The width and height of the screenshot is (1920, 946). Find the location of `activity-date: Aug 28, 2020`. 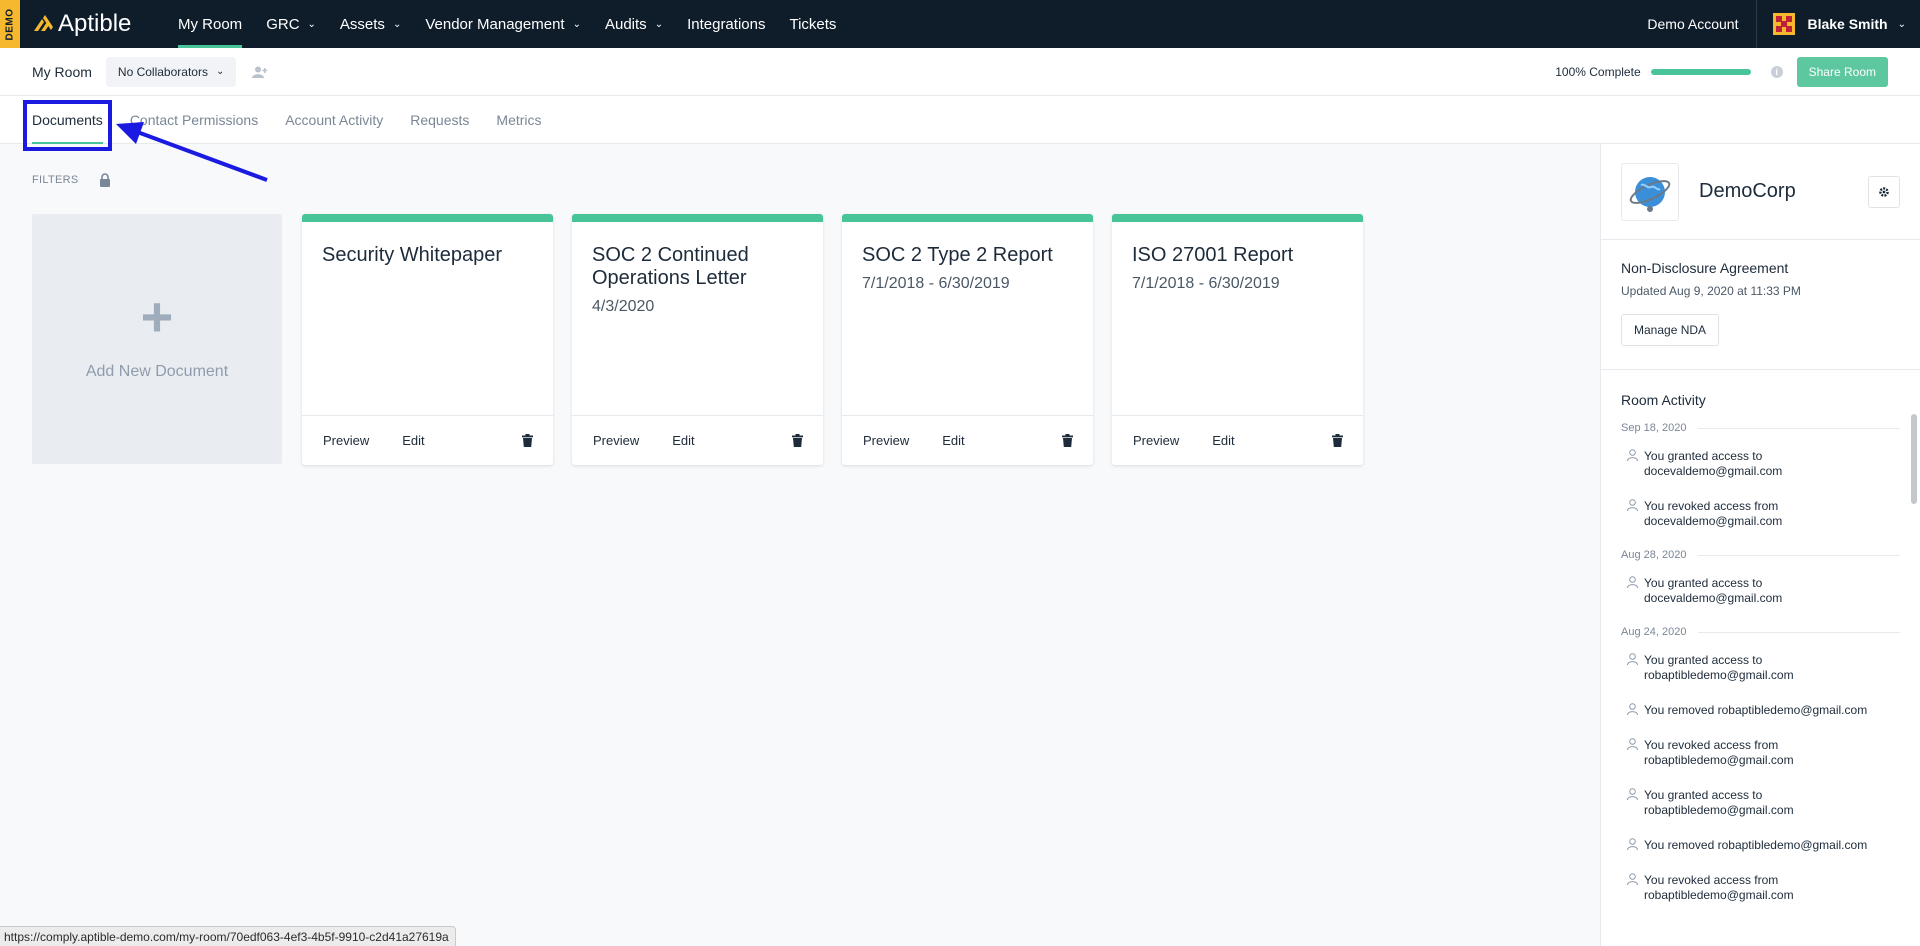

activity-date: Aug 28, 2020 is located at coordinates (1760, 555).